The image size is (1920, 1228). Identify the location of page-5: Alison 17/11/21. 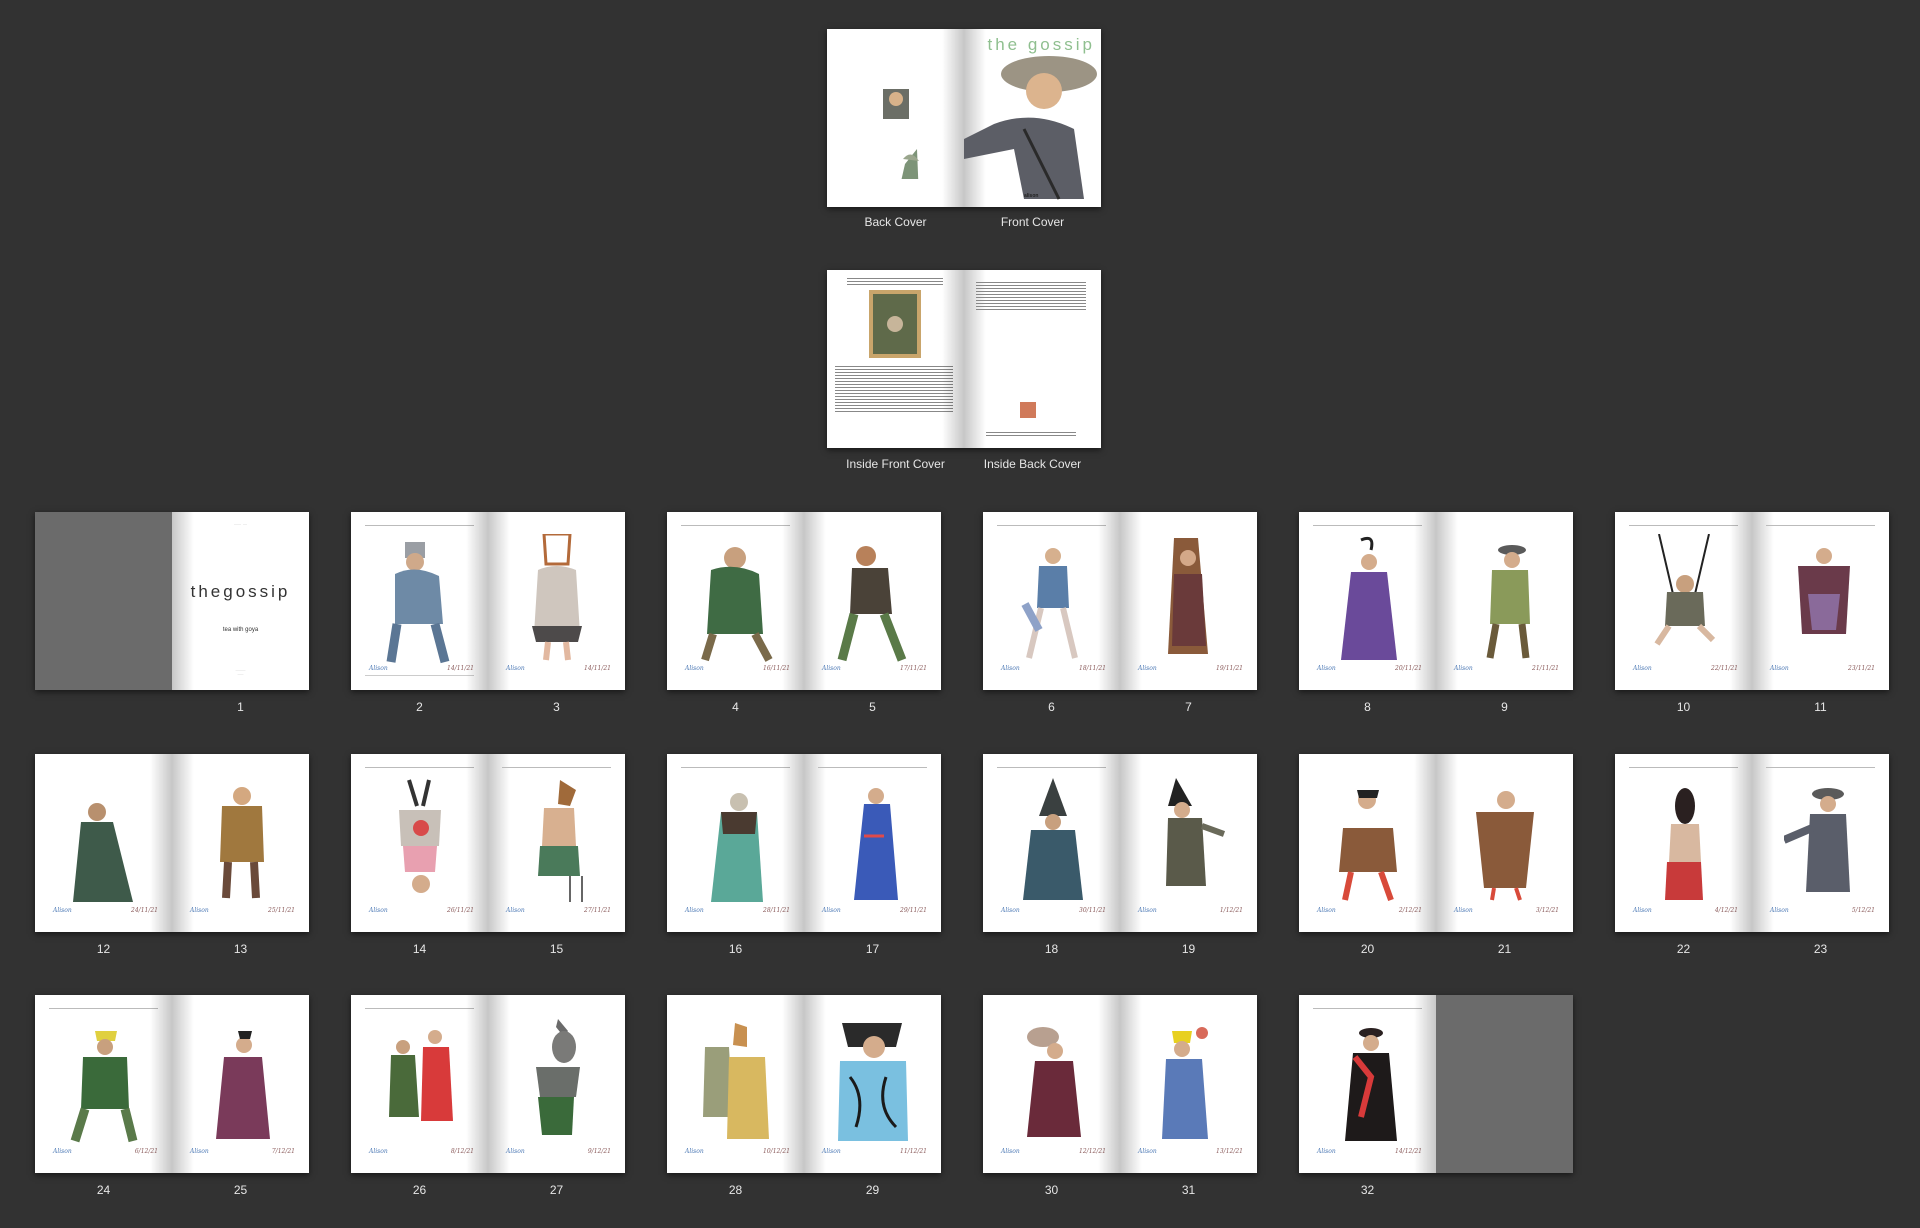
(872, 601).